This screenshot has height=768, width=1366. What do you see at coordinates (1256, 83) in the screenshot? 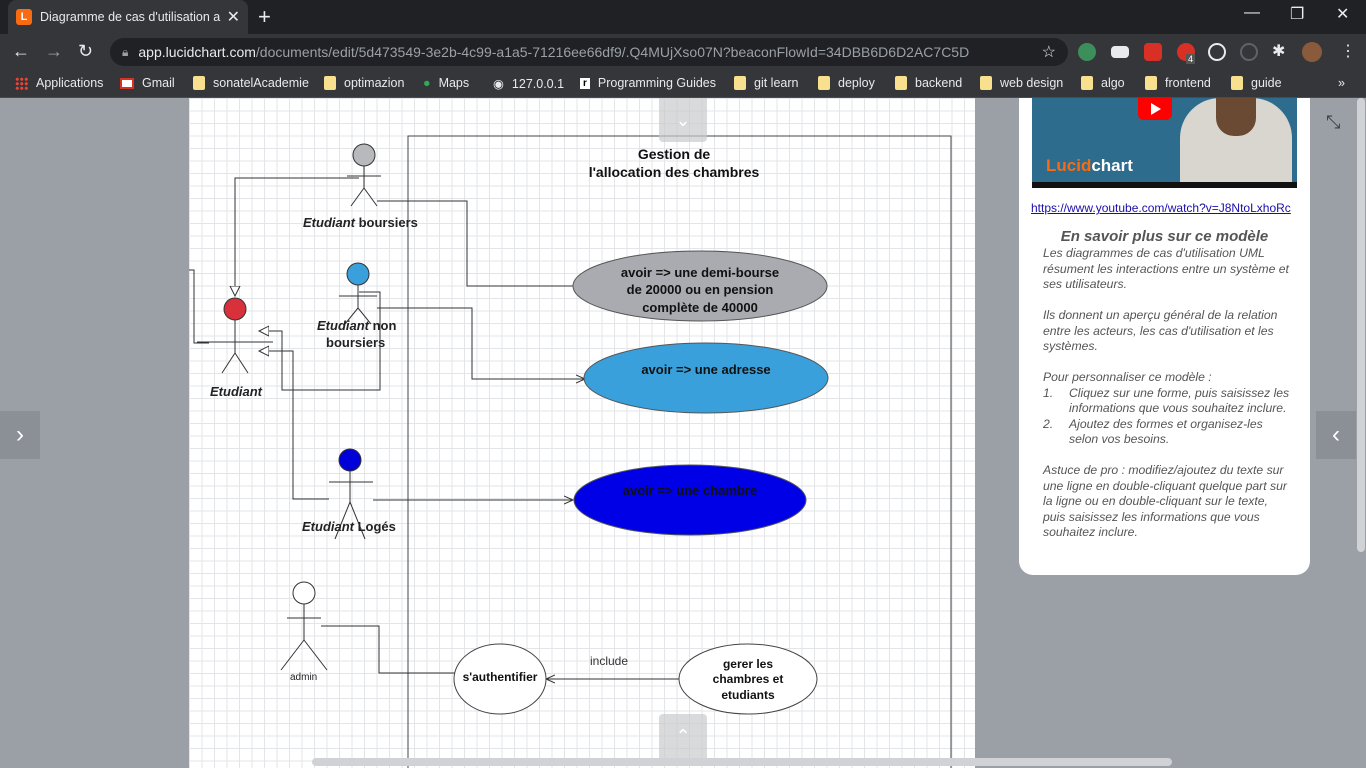
I see `bookmark-guide: guide` at bounding box center [1256, 83].